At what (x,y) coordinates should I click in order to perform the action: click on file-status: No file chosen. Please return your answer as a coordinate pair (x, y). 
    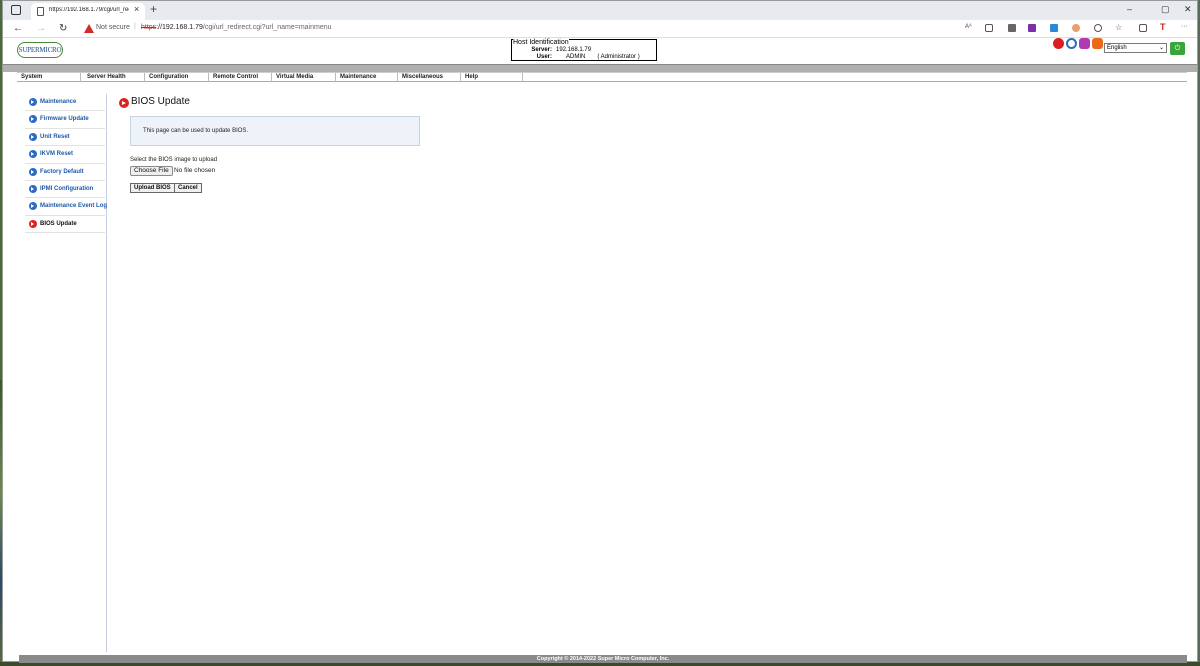
    Looking at the image, I should click on (195, 170).